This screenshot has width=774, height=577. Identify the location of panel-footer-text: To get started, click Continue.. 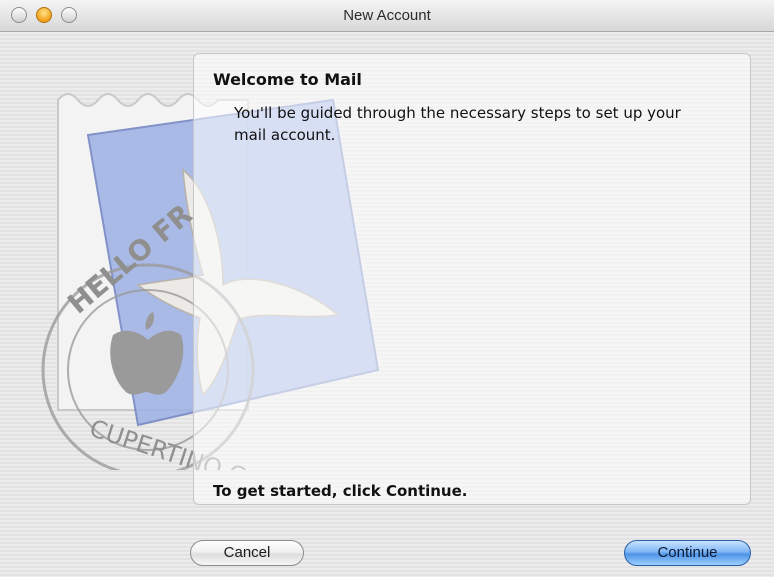
(340, 491).